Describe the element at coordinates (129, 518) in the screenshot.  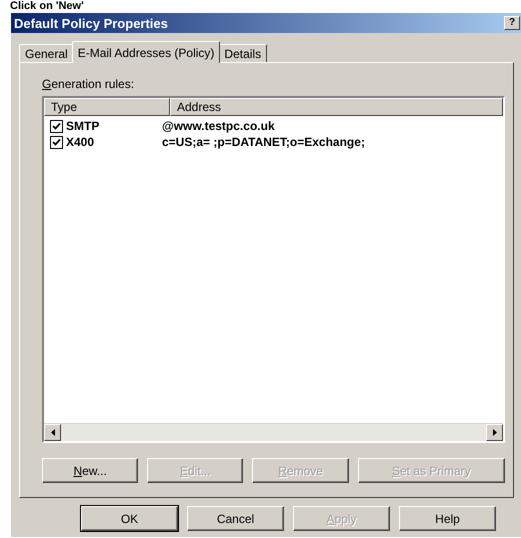
I see `dialog-button: OK` at that location.